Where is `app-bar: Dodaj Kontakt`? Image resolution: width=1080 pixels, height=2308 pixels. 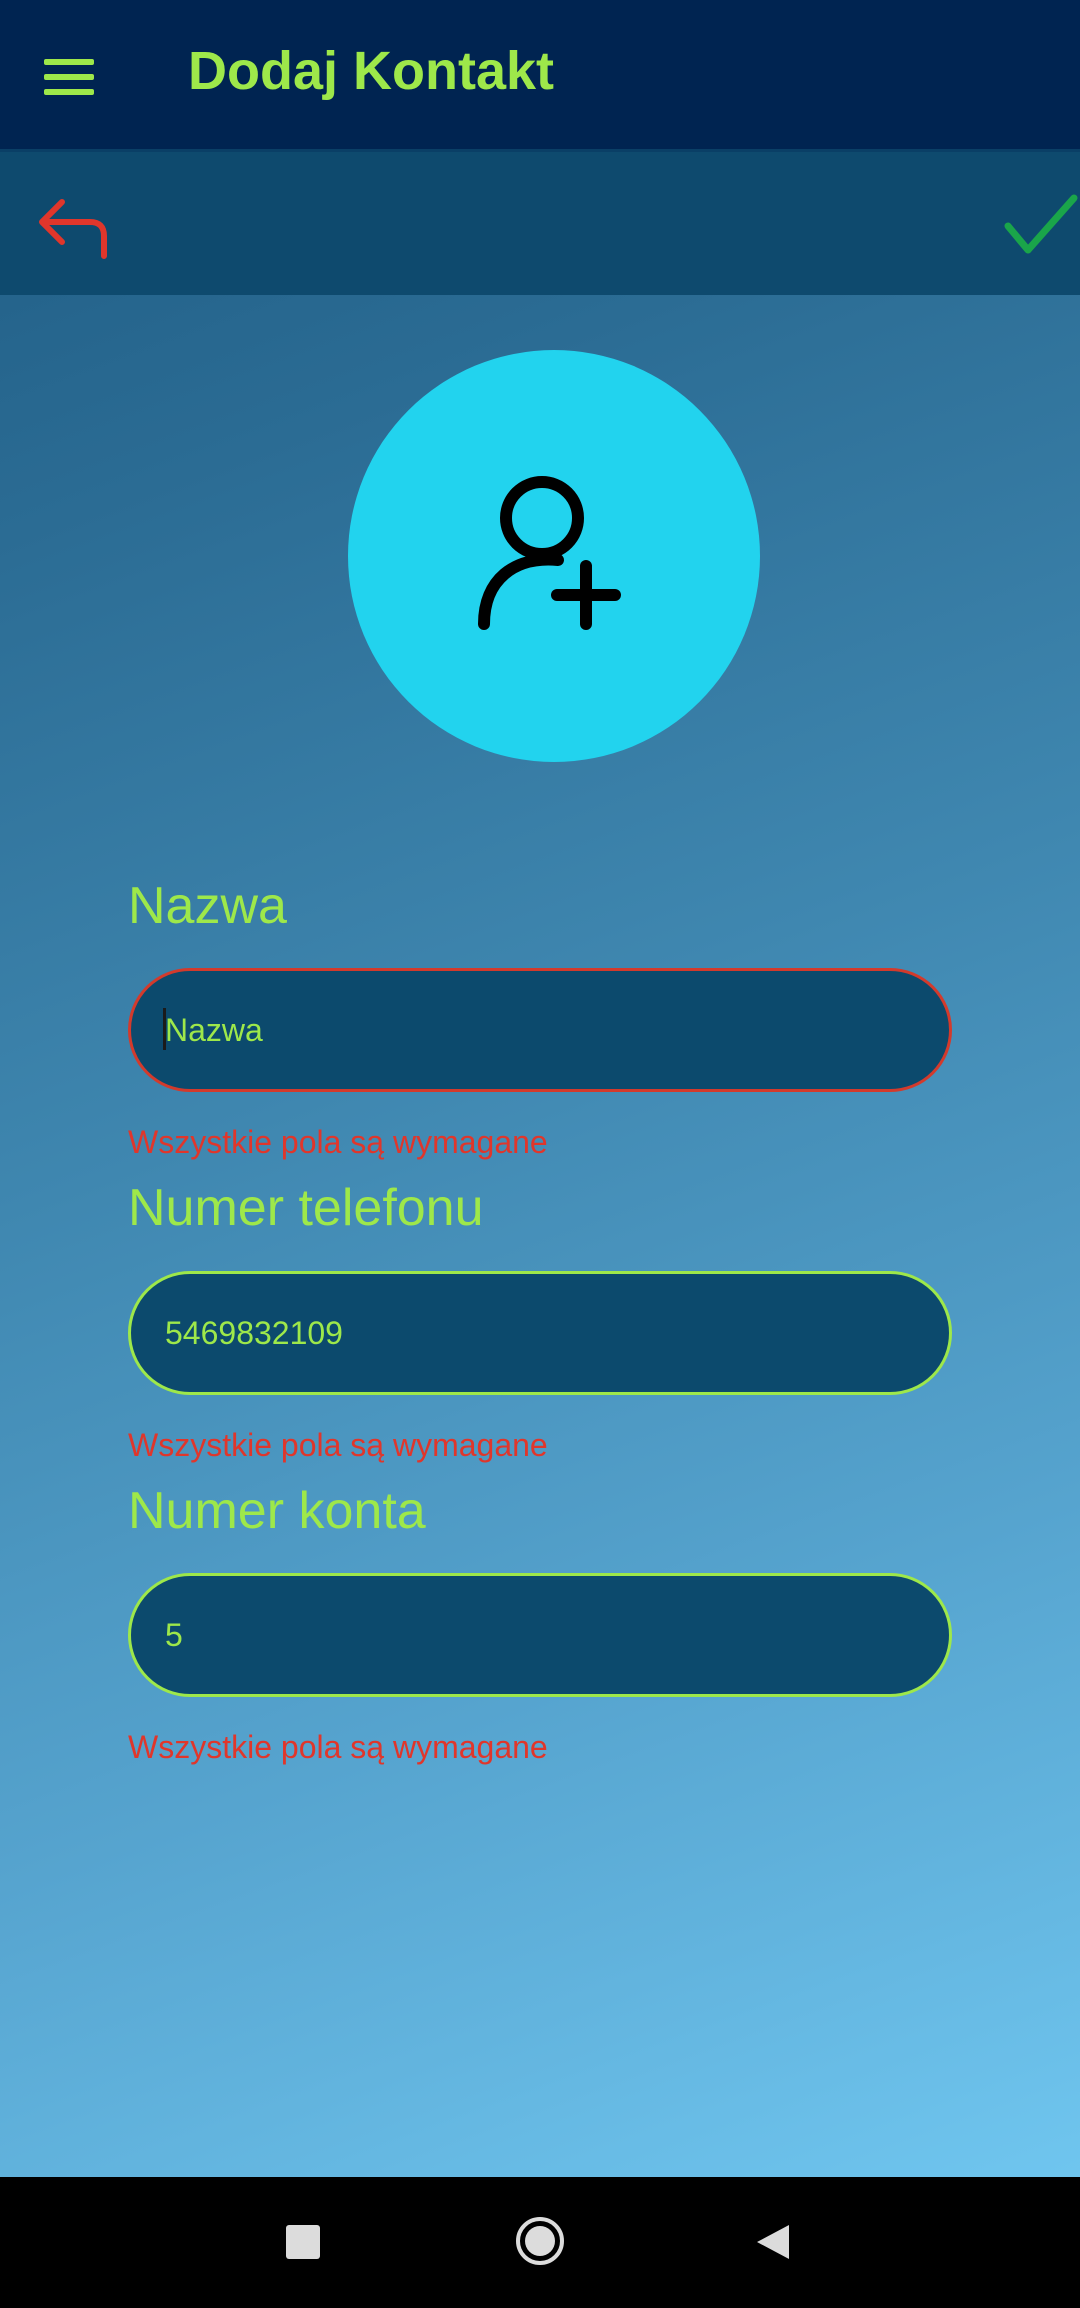 app-bar: Dodaj Kontakt is located at coordinates (540, 76).